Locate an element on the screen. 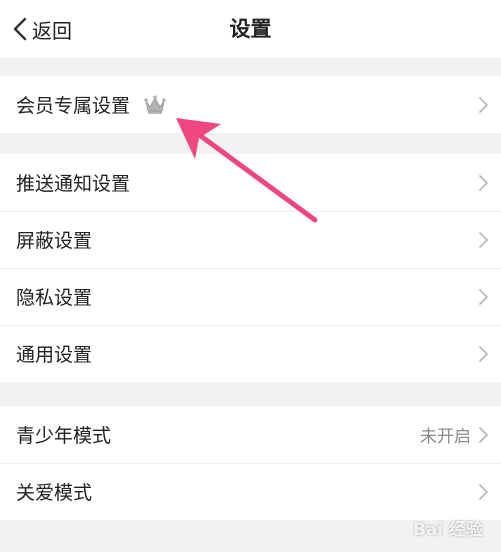 Image resolution: width=501 pixels, height=552 pixels. row-label: 通用设置 is located at coordinates (54, 355).